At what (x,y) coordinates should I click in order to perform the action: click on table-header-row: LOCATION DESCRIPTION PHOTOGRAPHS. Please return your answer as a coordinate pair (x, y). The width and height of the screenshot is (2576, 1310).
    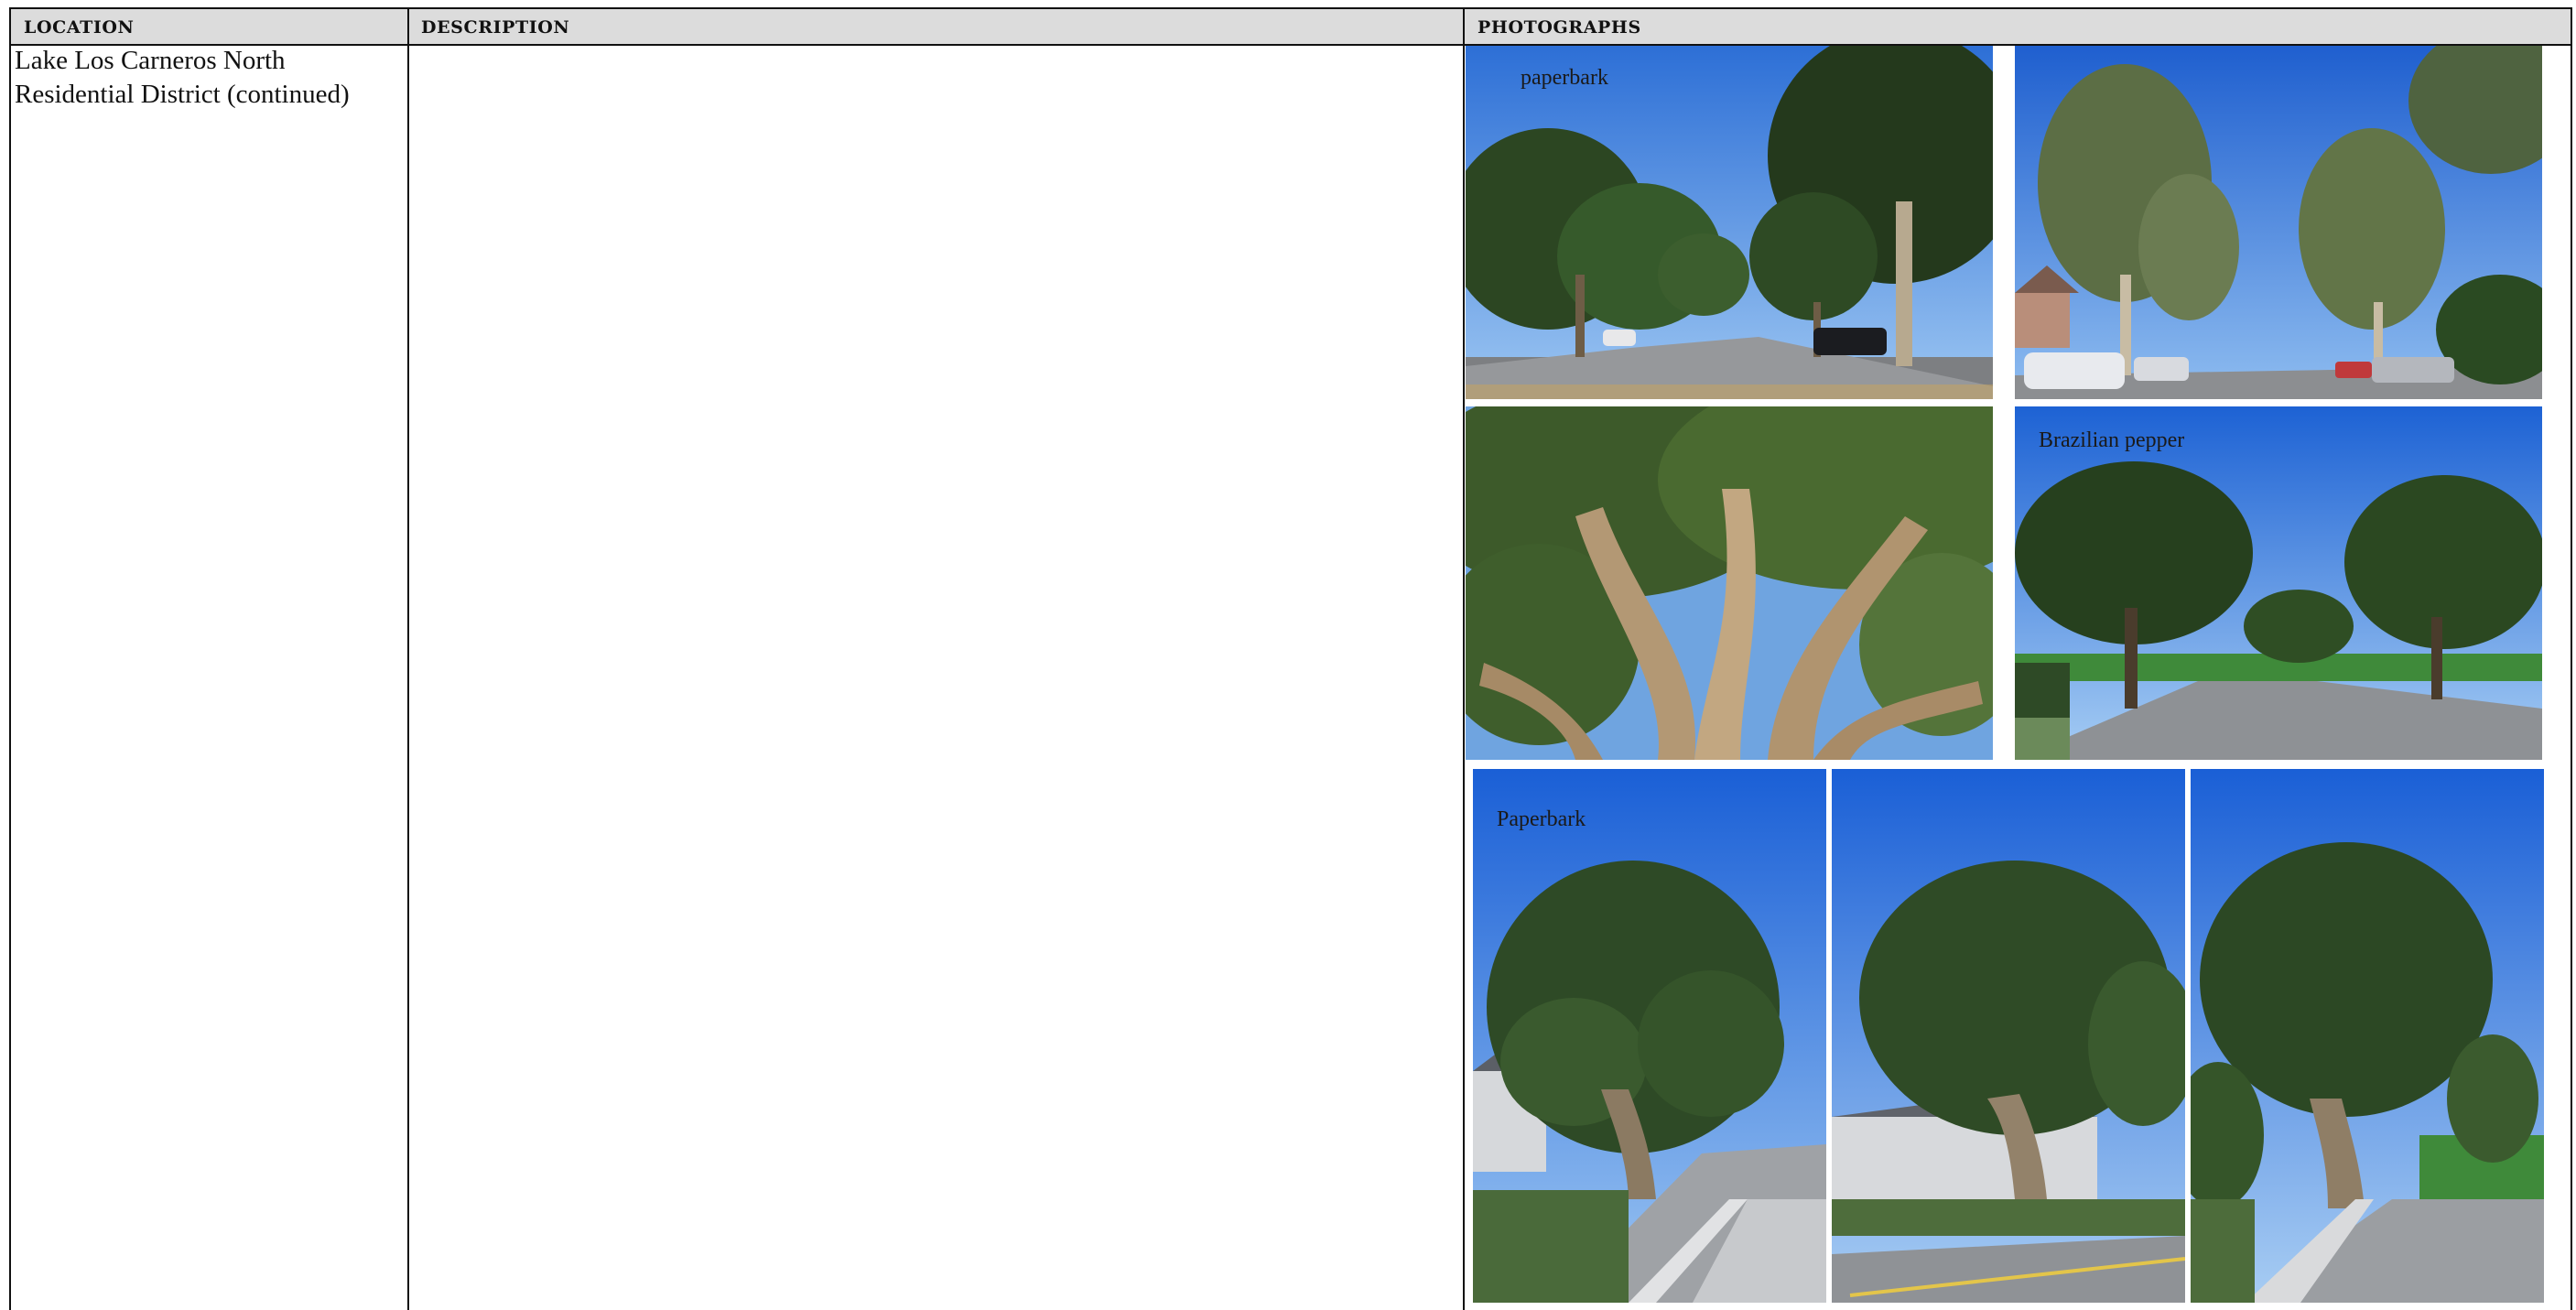
    Looking at the image, I should click on (1291, 28).